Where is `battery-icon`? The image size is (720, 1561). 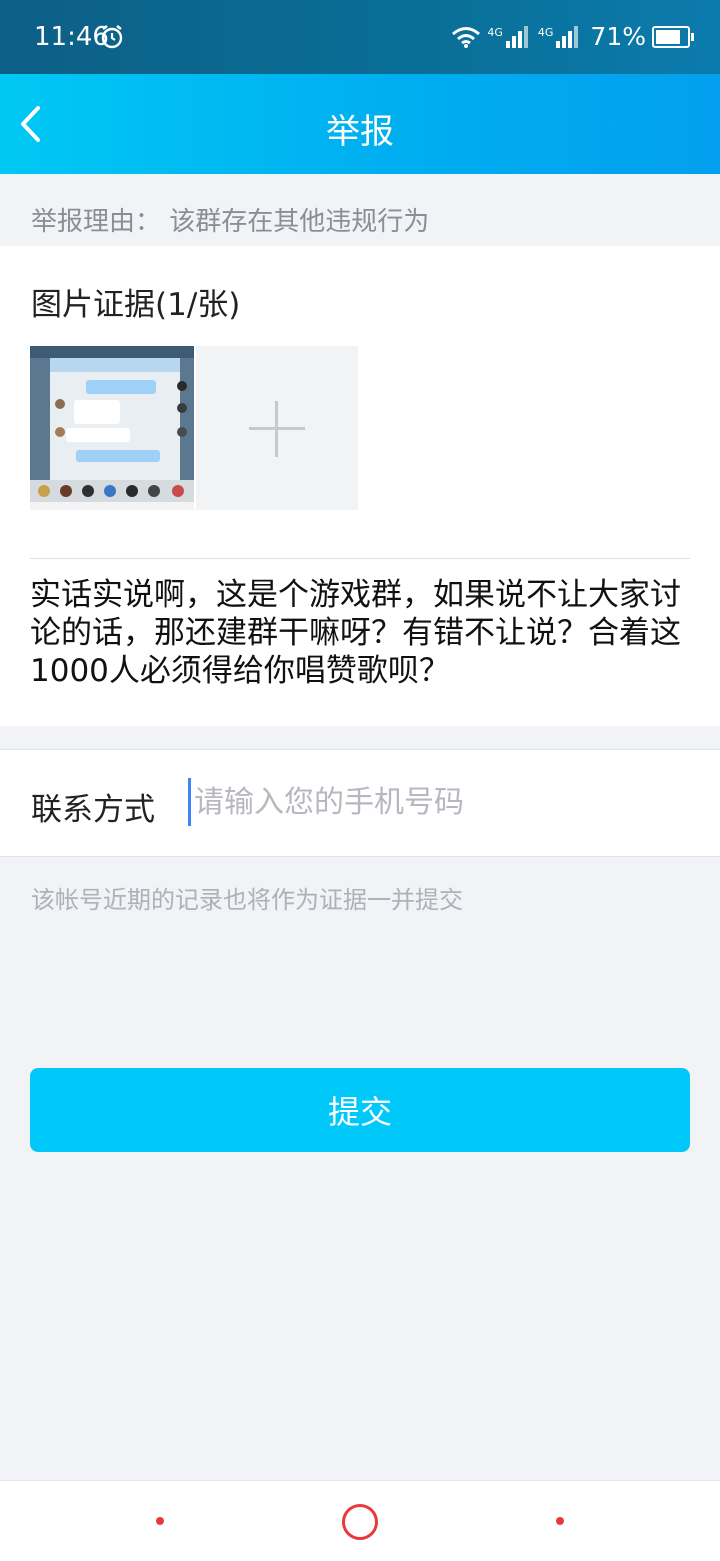 battery-icon is located at coordinates (673, 36).